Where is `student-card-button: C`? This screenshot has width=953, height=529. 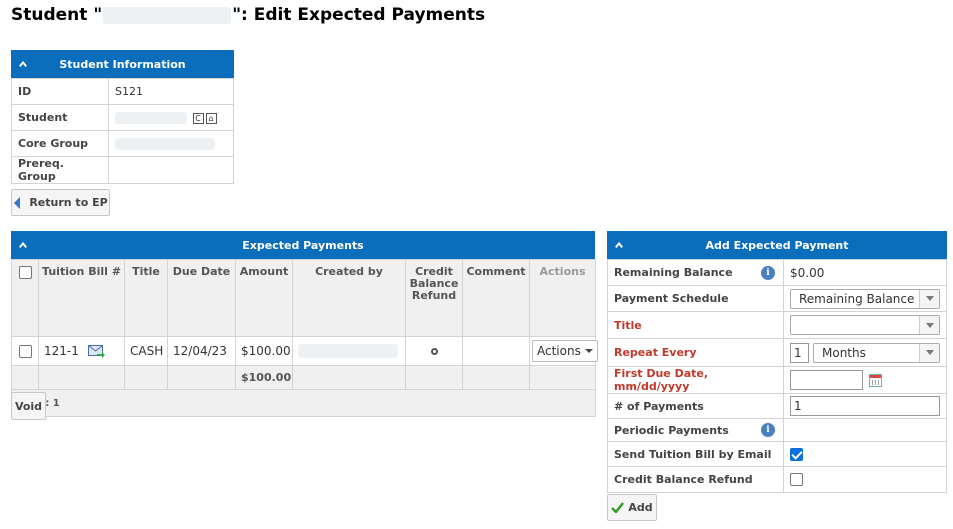 student-card-button: C is located at coordinates (198, 118).